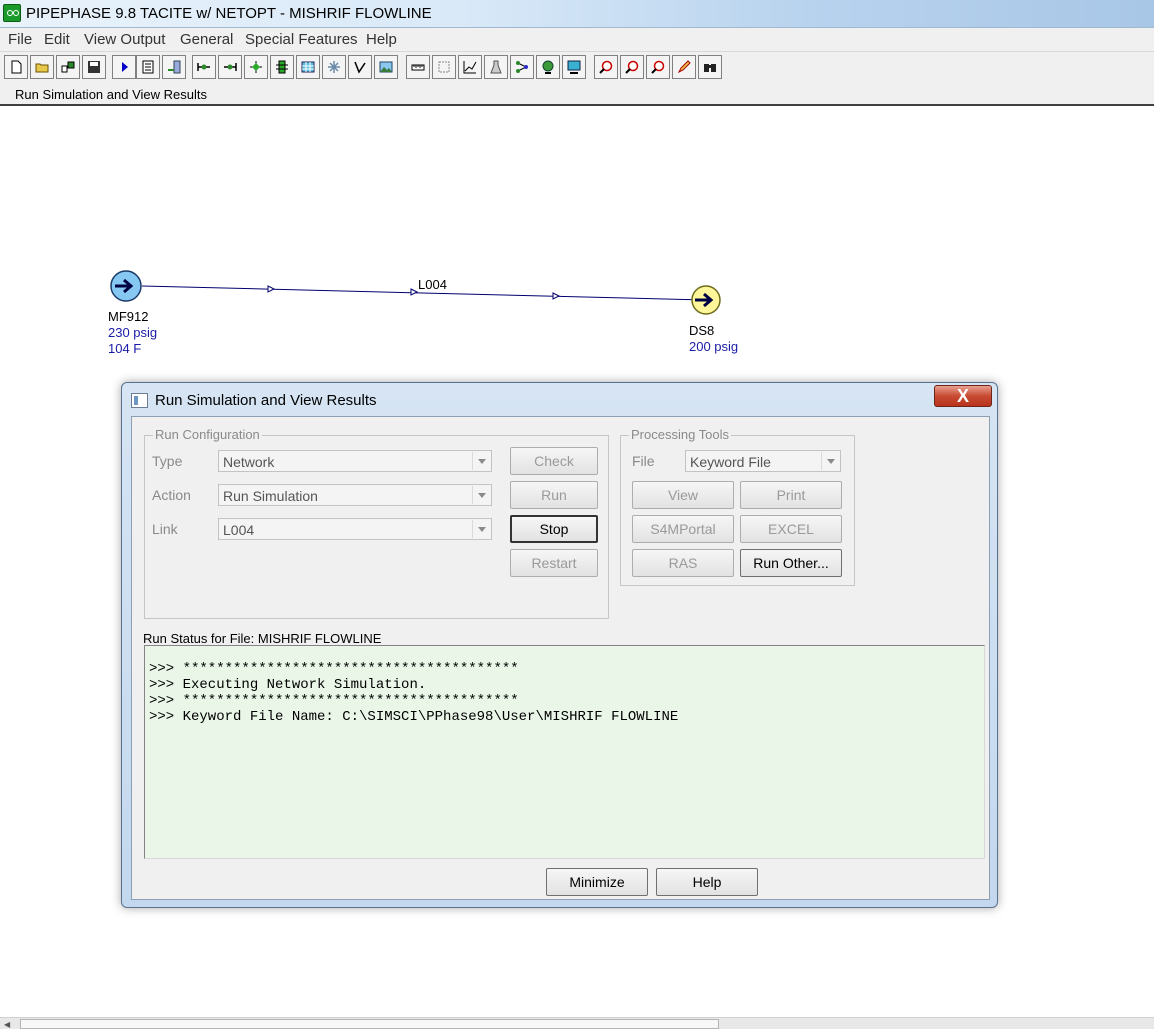 This screenshot has width=1154, height=1029. What do you see at coordinates (597, 882) in the screenshot?
I see `minimize-button: Minimize` at bounding box center [597, 882].